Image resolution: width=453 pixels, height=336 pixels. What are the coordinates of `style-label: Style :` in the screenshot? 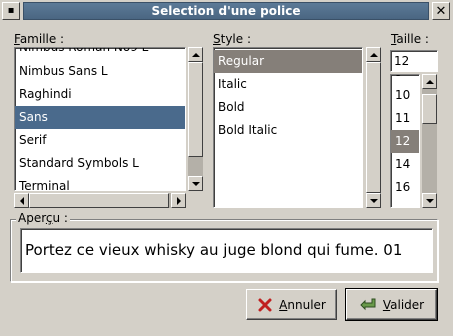 It's located at (232, 39).